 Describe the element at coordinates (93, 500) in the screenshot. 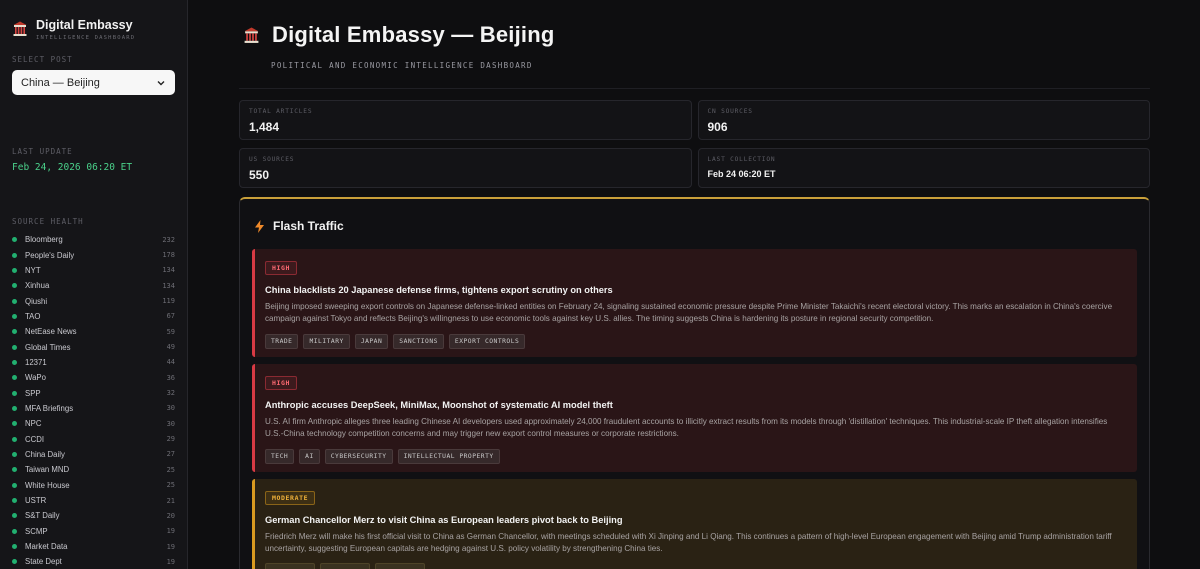

I see `source-health-item: USTR 21` at that location.